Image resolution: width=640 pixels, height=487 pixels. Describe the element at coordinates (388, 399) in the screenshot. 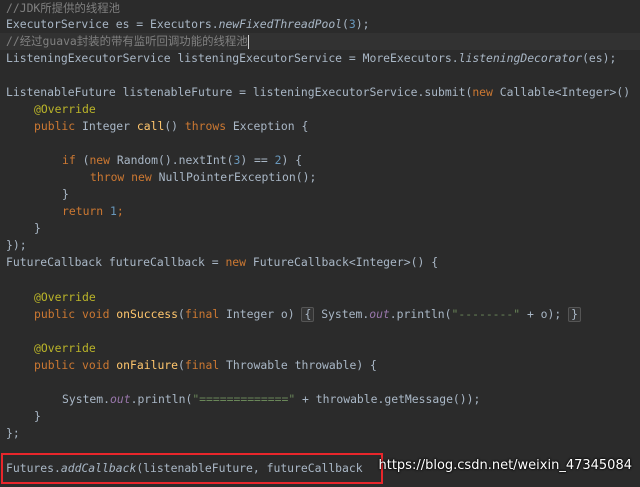

I see `code-text: + throwable.getMessage());` at that location.